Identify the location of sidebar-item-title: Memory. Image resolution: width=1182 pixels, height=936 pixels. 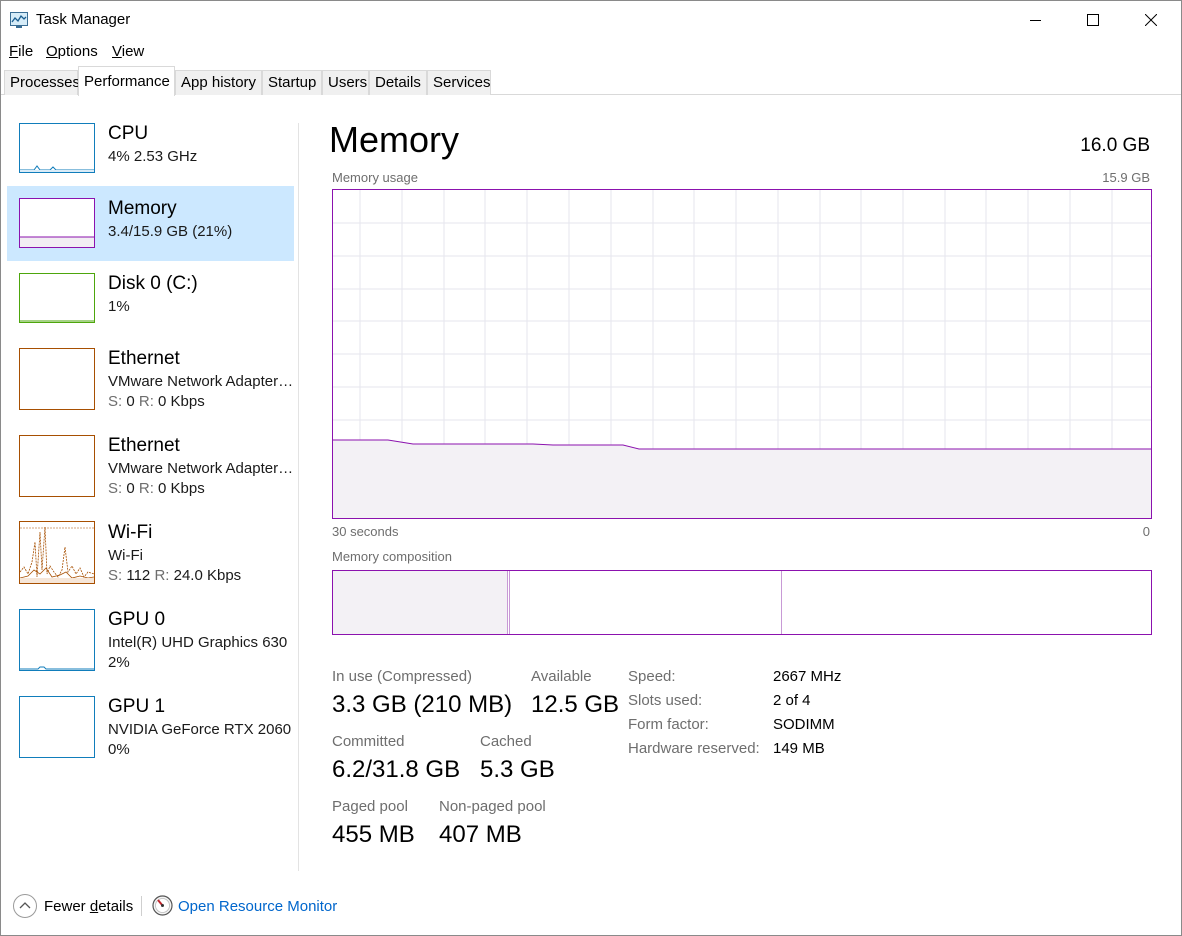
(142, 208).